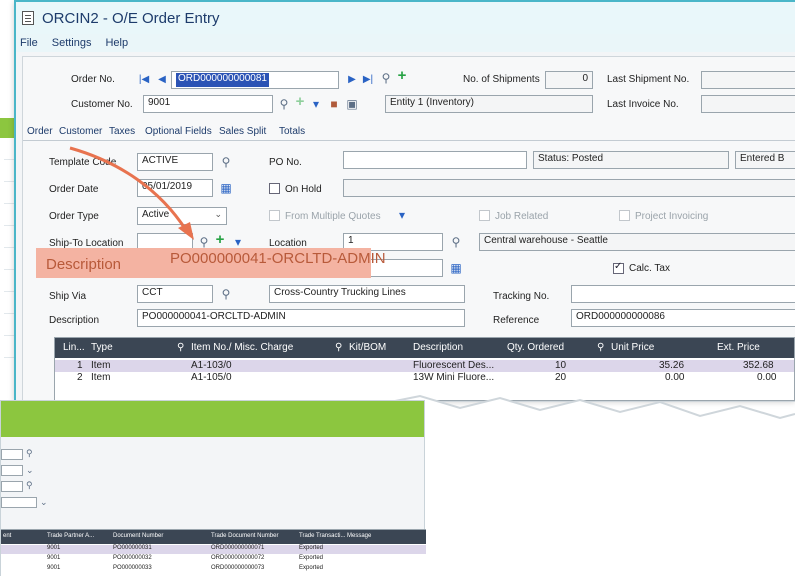 This screenshot has width=795, height=576. I want to click on torn-edge, so click(587, 448).